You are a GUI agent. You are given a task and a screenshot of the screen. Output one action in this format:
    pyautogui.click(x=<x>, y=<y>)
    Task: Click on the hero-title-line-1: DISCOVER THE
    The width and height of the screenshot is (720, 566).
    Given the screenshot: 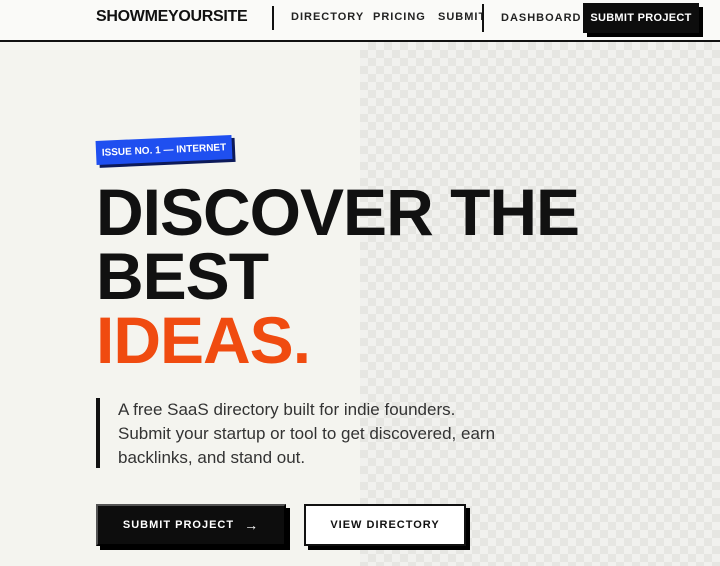 What is the action you would take?
    pyautogui.click(x=338, y=212)
    